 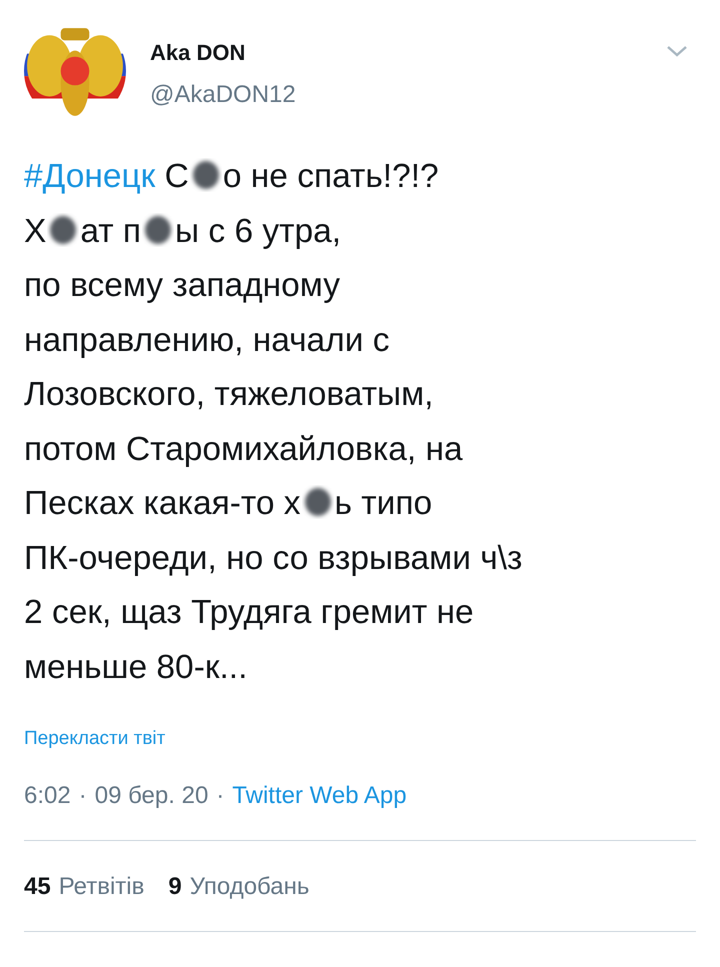 What do you see at coordinates (37, 886) in the screenshot?
I see `stat-count: 45` at bounding box center [37, 886].